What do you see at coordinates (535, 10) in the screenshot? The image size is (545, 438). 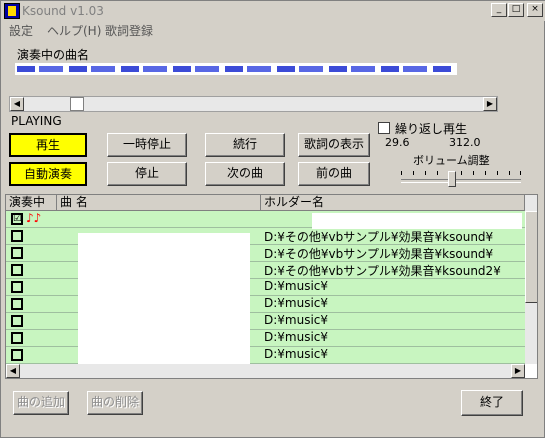 I see `close-button: ×` at bounding box center [535, 10].